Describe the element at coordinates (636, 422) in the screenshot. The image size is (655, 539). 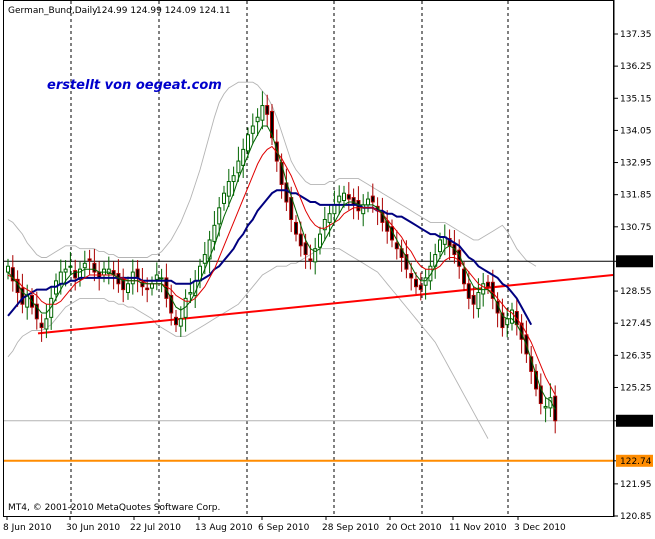
I see `y-tick-label-12: 124.11` at that location.